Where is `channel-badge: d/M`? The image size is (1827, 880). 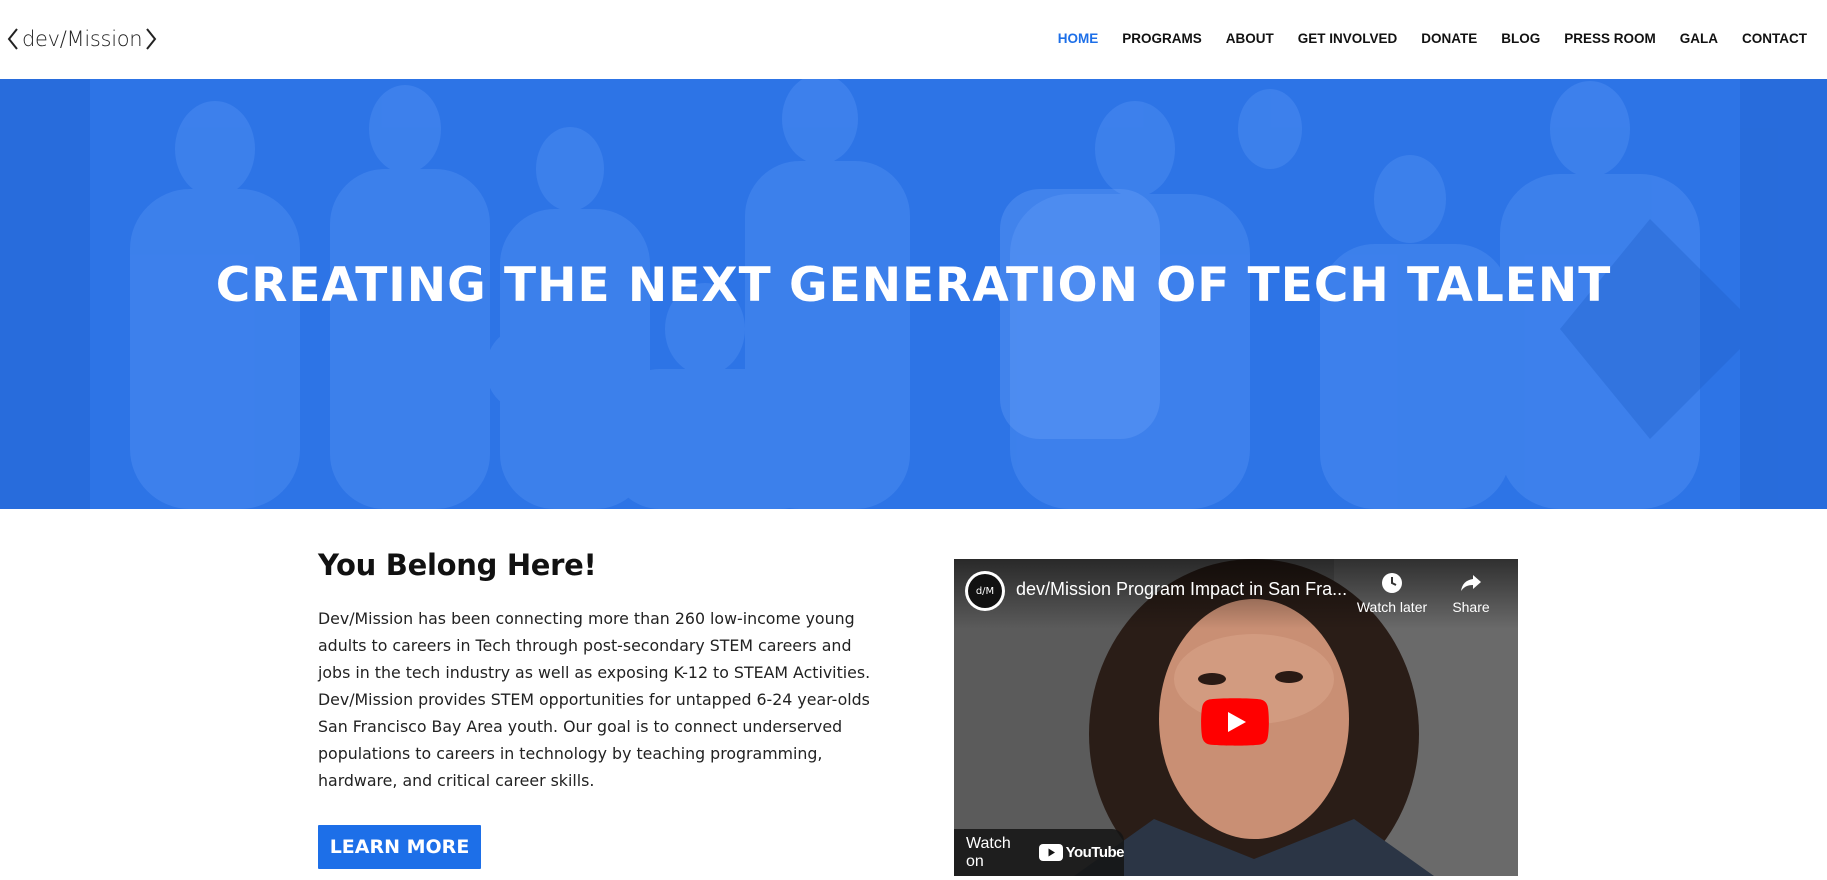
channel-badge: d/M is located at coordinates (985, 591).